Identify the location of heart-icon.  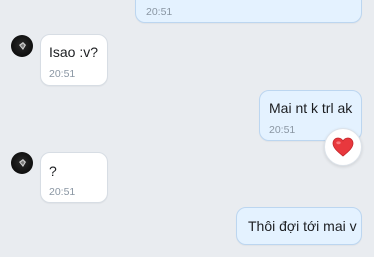
(343, 147).